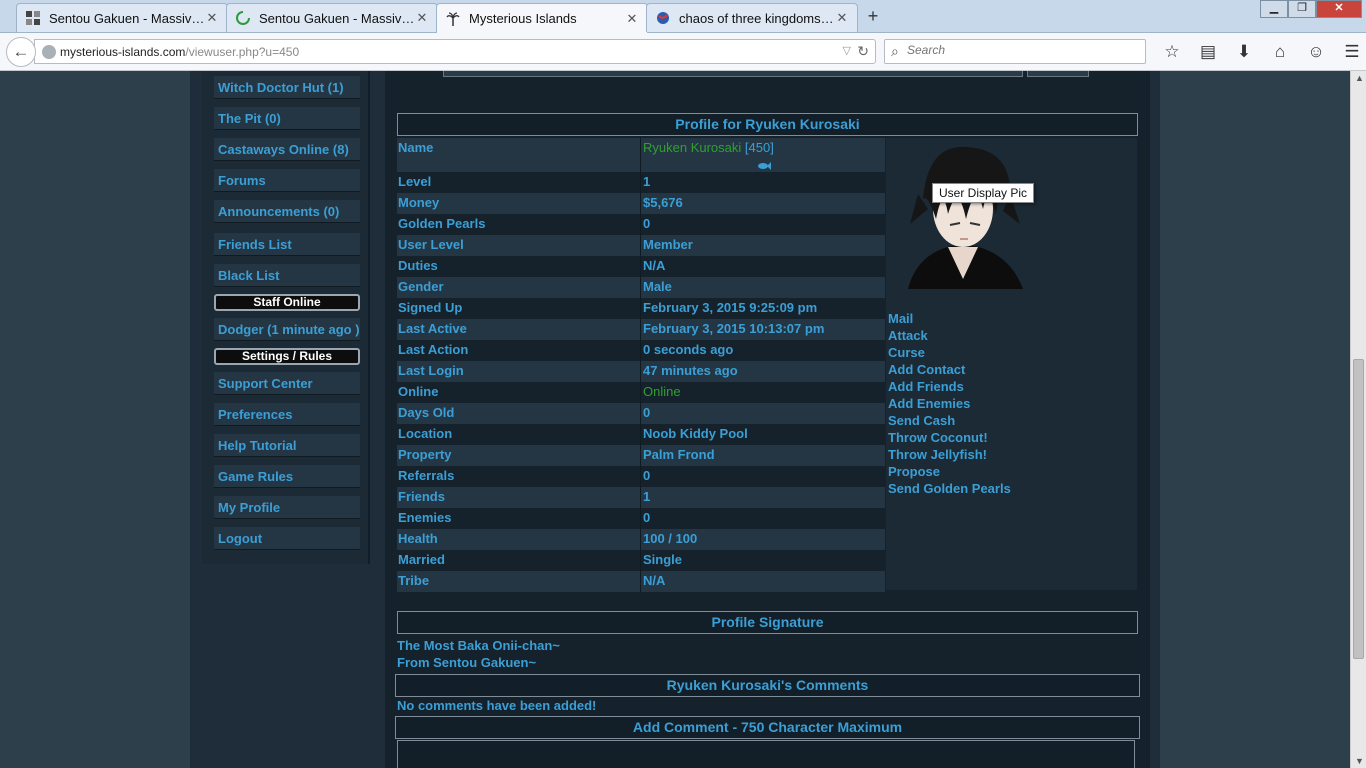  What do you see at coordinates (949, 455) in the screenshot?
I see `action-throw-jellyfish-link: Throw Jellyfish!` at bounding box center [949, 455].